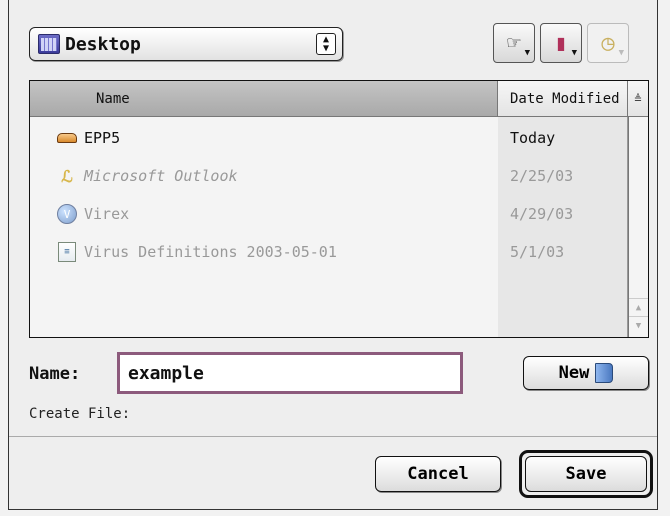  What do you see at coordinates (80, 414) in the screenshot?
I see `create-file-label: Create File:` at bounding box center [80, 414].